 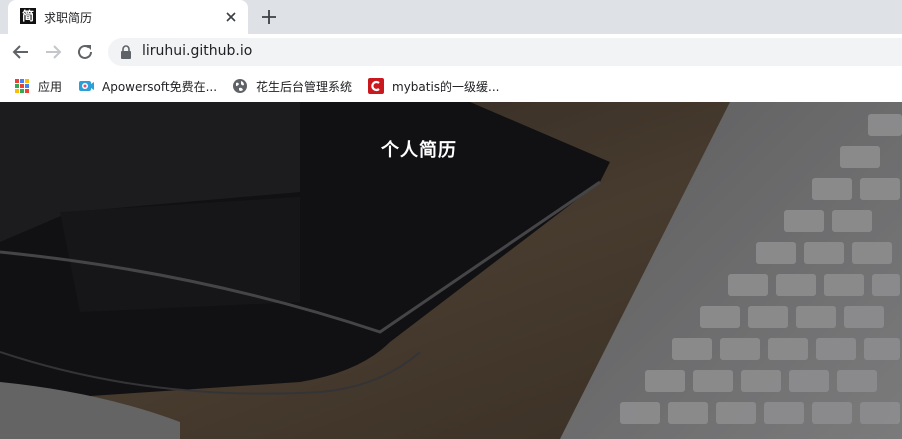 What do you see at coordinates (304, 86) in the screenshot?
I see `bookmark-label: 花生后台管理系统` at bounding box center [304, 86].